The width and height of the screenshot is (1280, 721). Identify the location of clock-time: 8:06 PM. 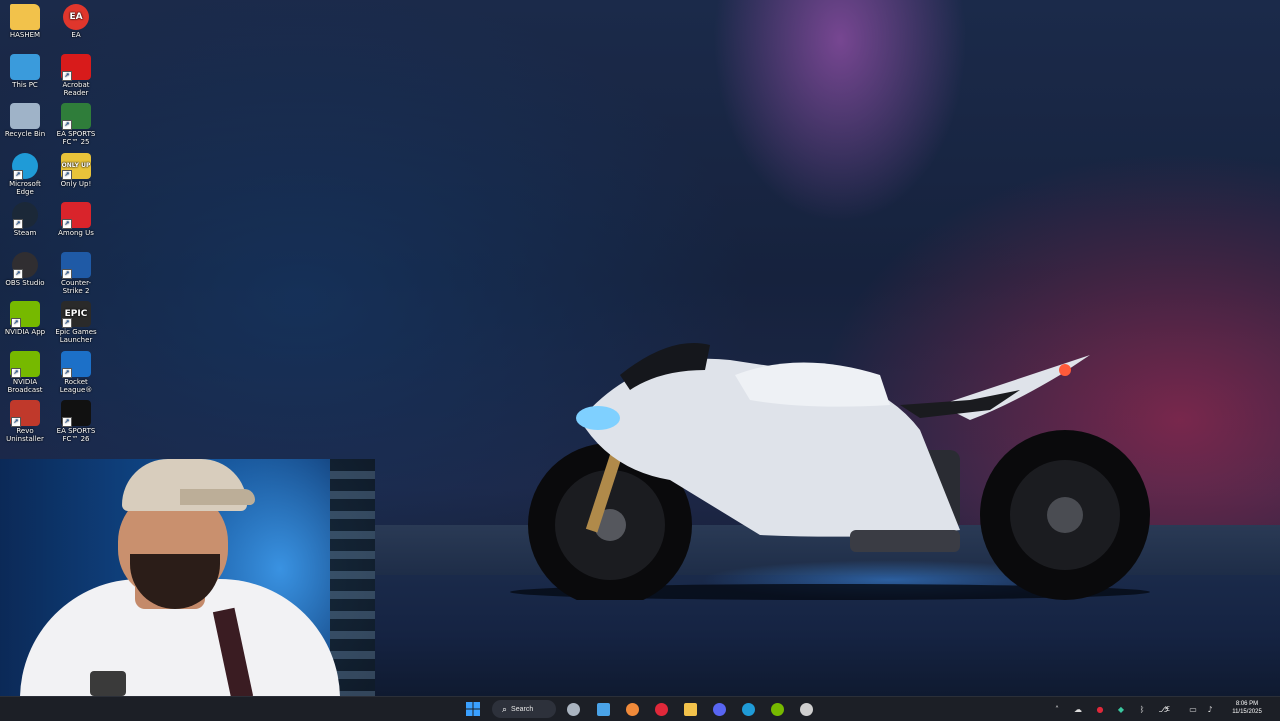
(1247, 704).